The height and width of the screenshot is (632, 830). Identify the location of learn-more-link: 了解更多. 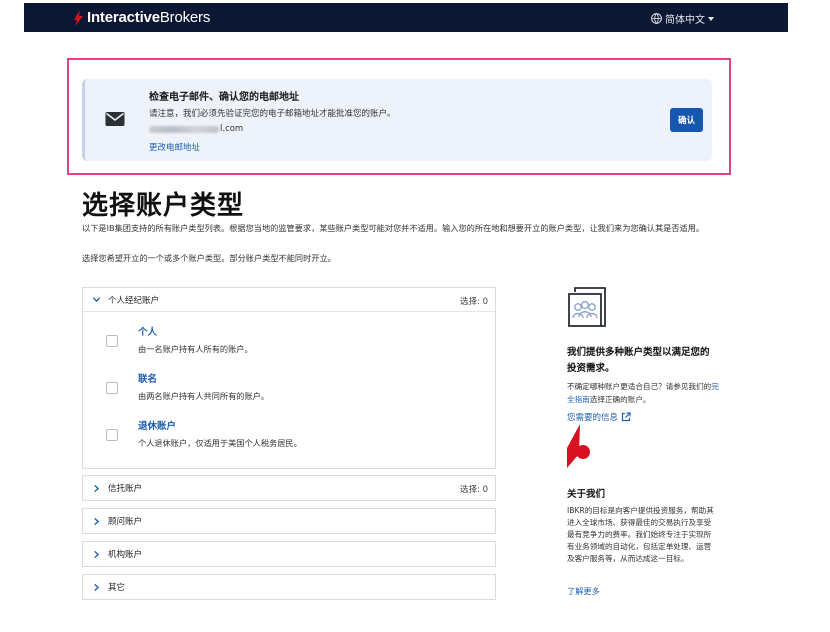
(583, 591).